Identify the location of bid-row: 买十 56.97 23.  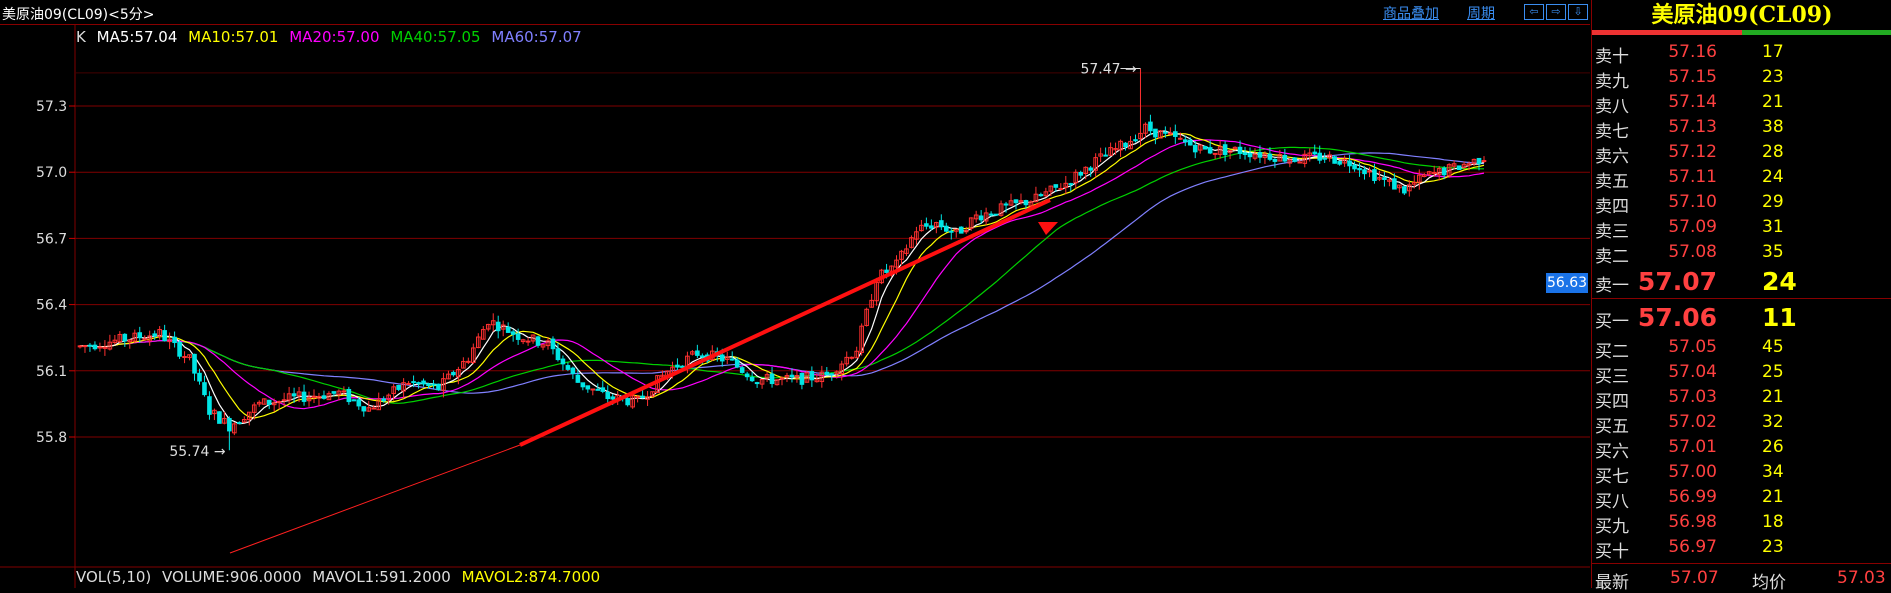
(1741, 548).